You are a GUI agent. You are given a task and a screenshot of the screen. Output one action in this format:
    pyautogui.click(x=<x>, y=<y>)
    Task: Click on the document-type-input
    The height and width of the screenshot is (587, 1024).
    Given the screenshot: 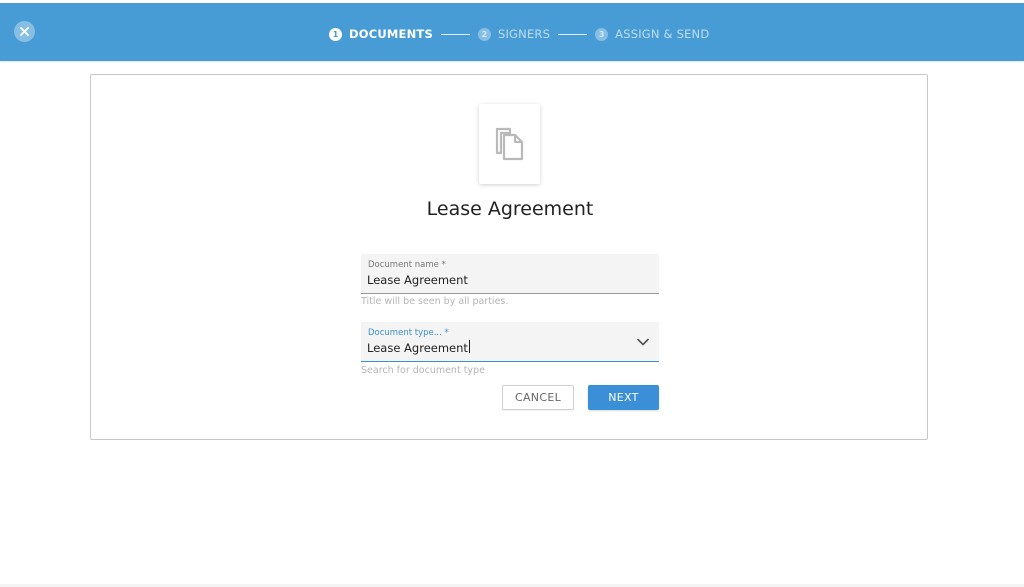 What is the action you would take?
    pyautogui.click(x=497, y=348)
    